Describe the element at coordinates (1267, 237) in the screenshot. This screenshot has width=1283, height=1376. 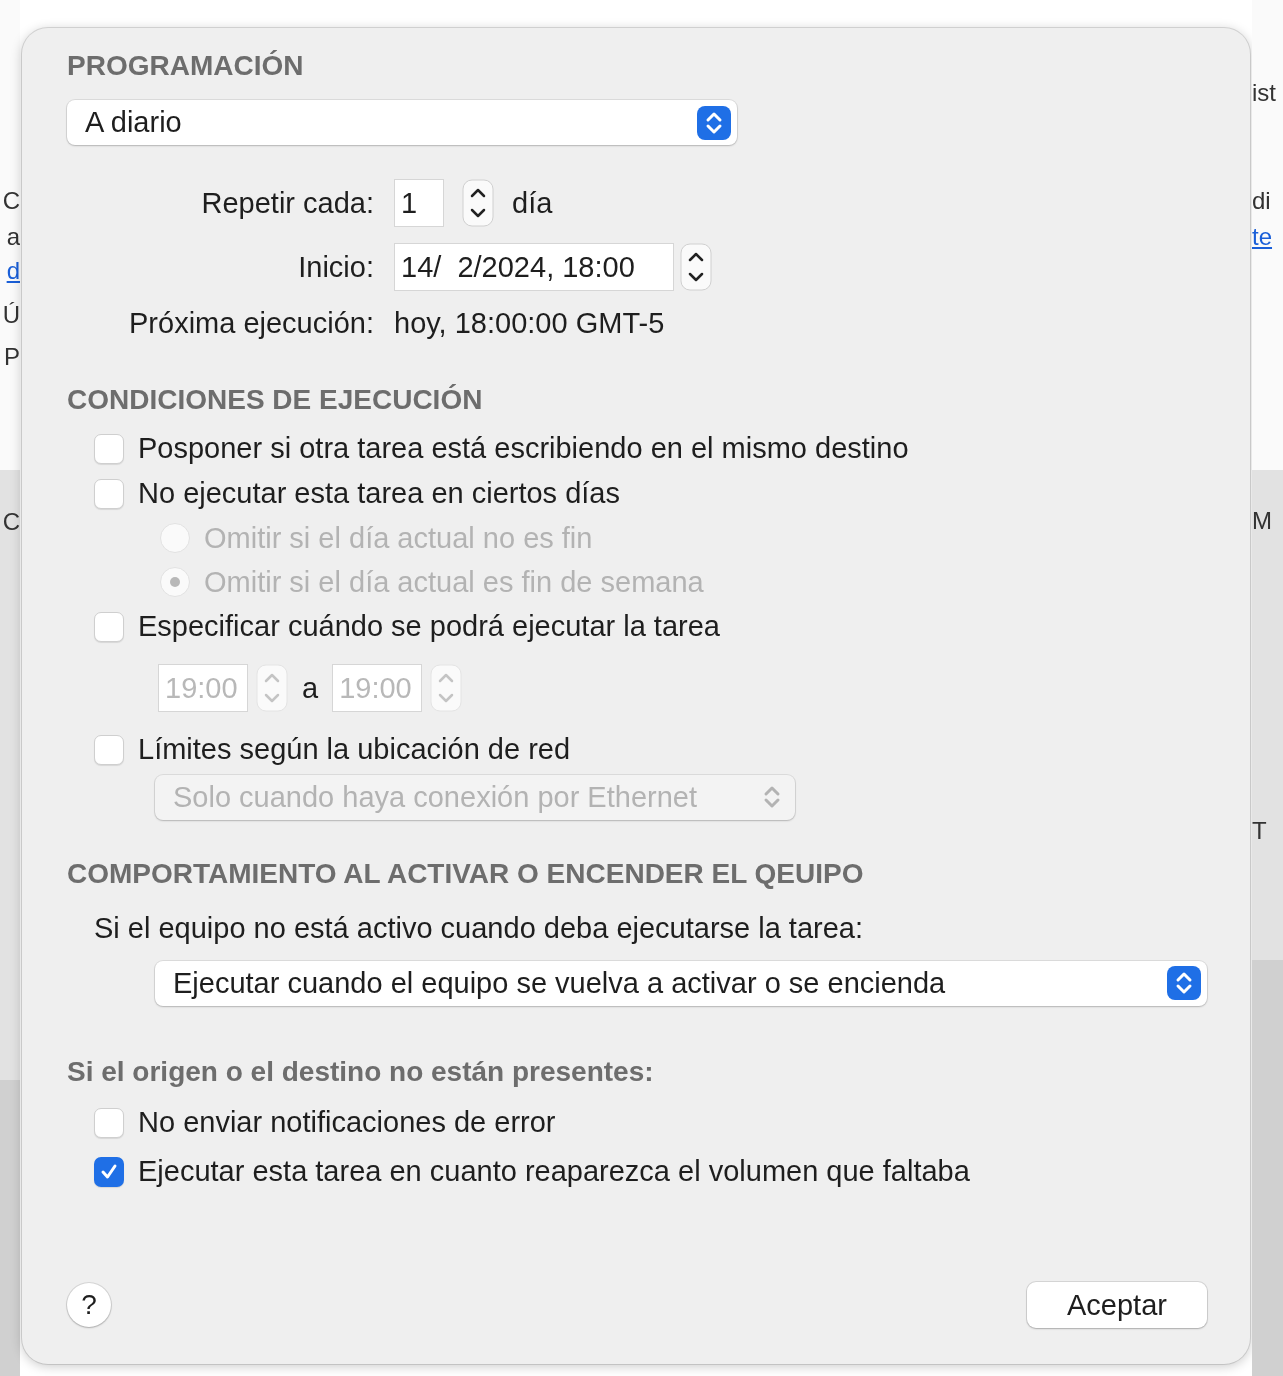
I see `background-link: te` at that location.